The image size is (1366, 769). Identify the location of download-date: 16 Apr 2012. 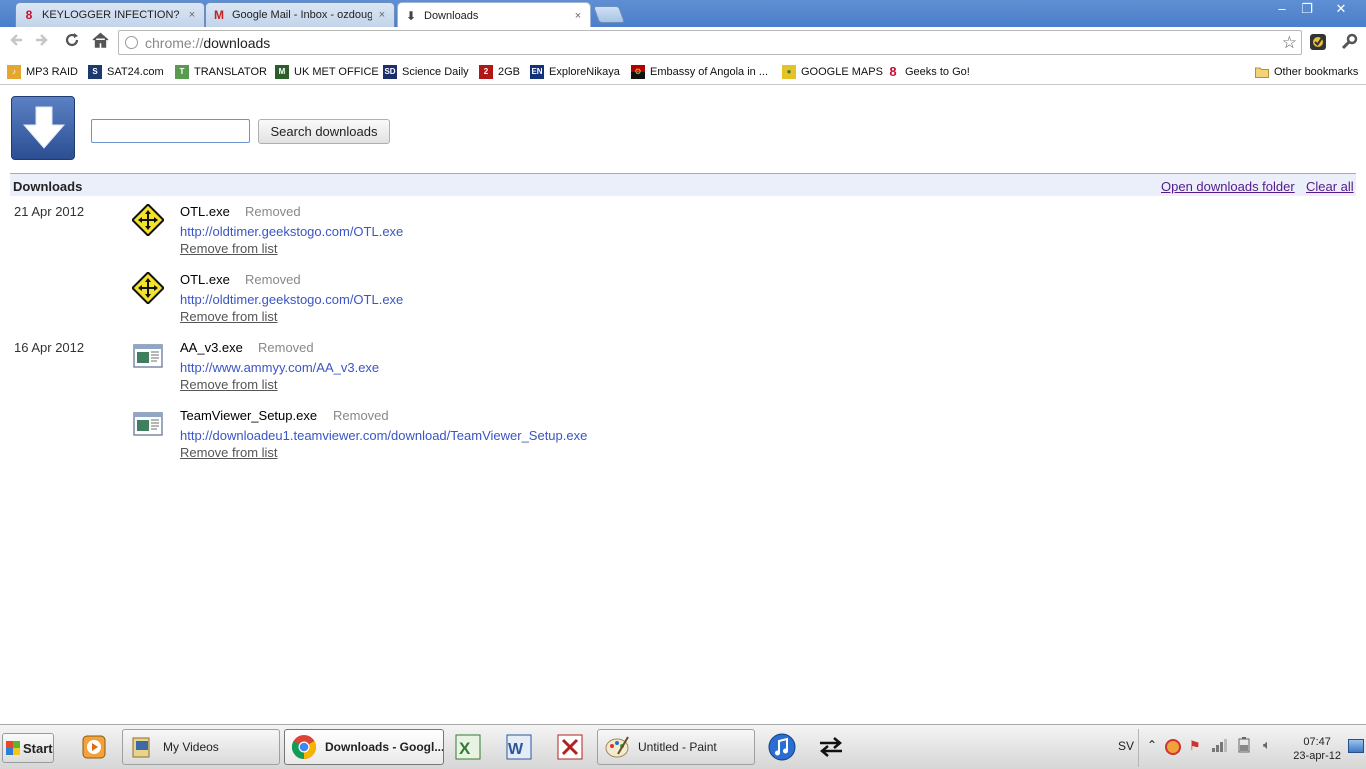
(49, 347).